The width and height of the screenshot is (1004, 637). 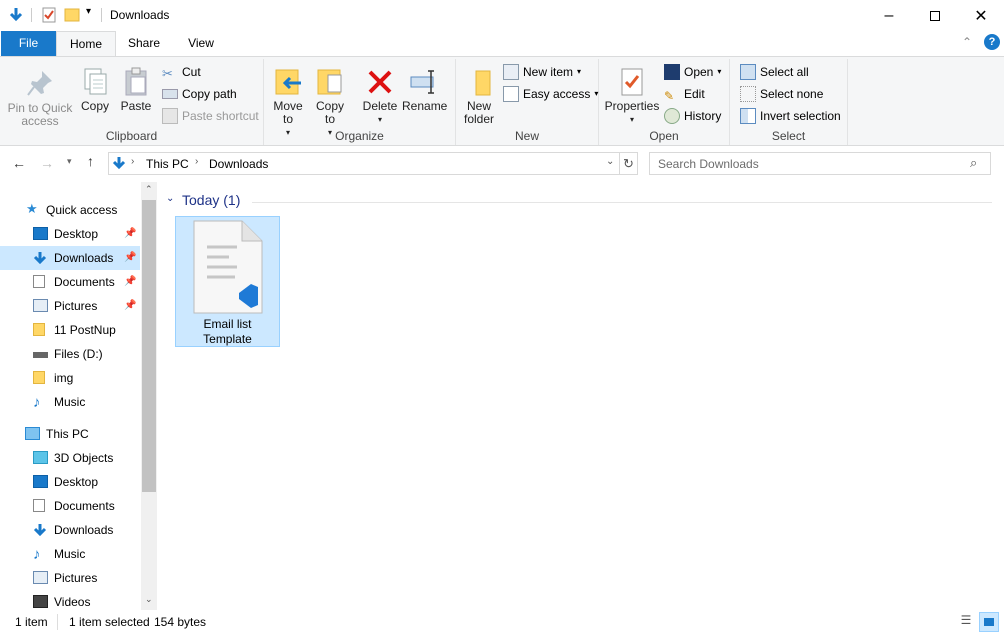 I want to click on copy-path-button: Copy path, so click(x=199, y=94).